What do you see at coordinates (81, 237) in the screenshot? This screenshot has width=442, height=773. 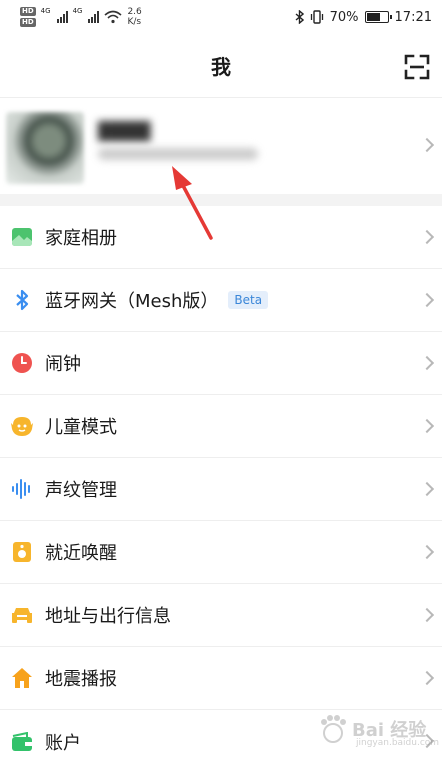 I see `menu-item-label: 家庭相册` at bounding box center [81, 237].